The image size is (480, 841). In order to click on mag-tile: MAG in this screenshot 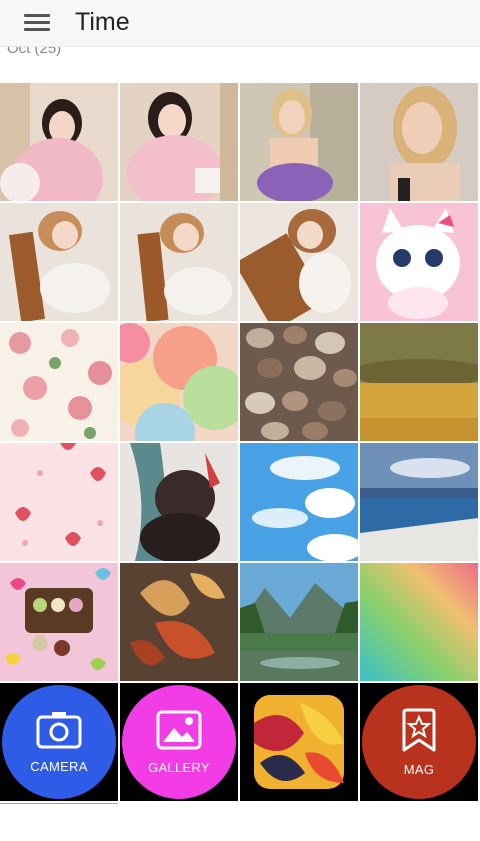, I will do `click(419, 742)`.